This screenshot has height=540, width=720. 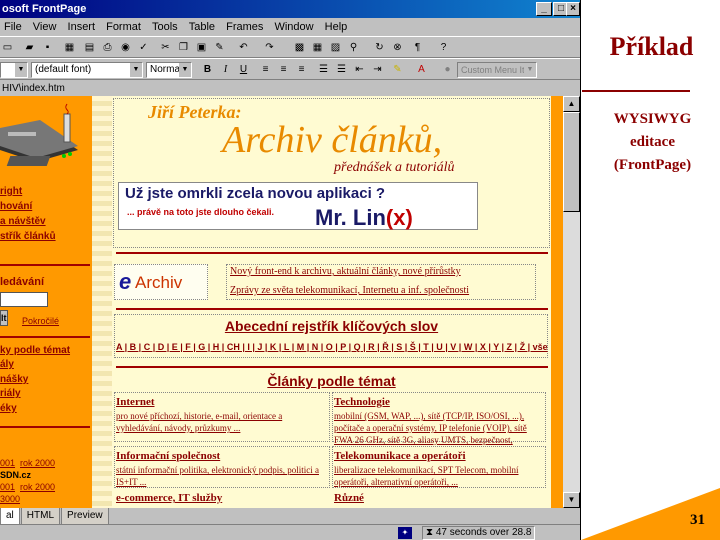 What do you see at coordinates (29, 47) in the screenshot?
I see `open-folder-icon: ▰` at bounding box center [29, 47].